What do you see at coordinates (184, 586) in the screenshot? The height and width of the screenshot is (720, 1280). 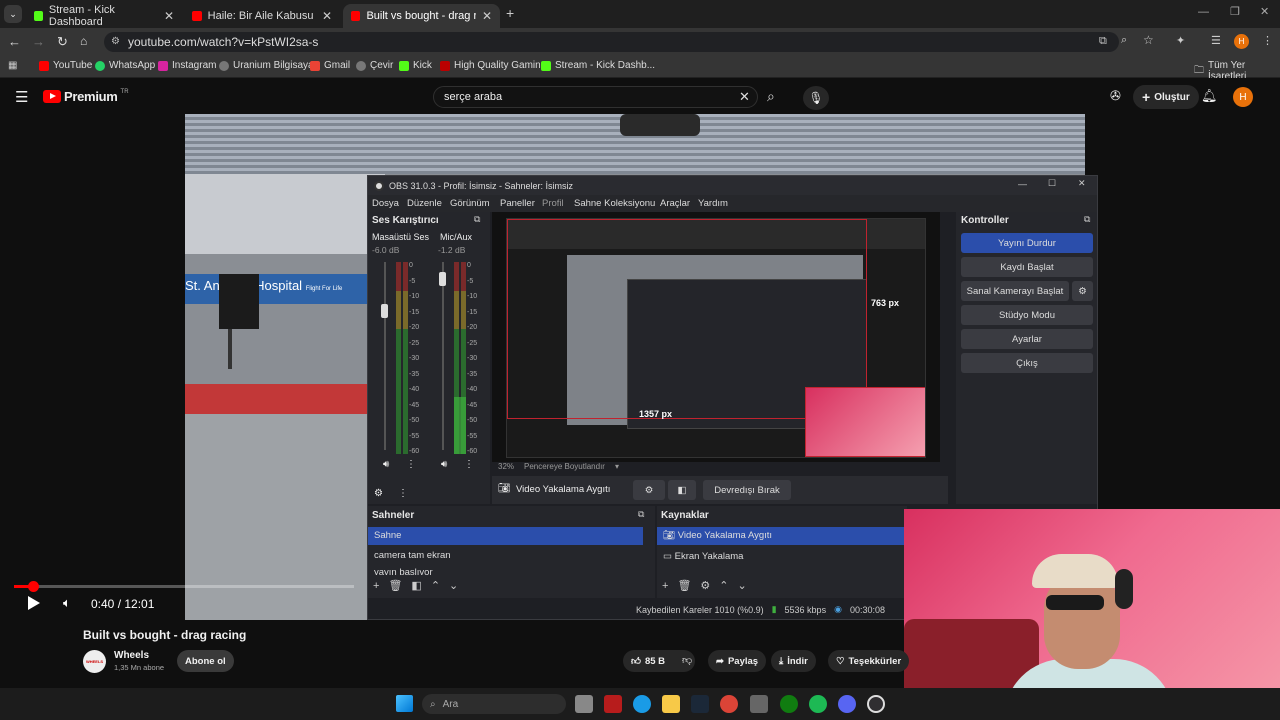 I see `progress-track` at bounding box center [184, 586].